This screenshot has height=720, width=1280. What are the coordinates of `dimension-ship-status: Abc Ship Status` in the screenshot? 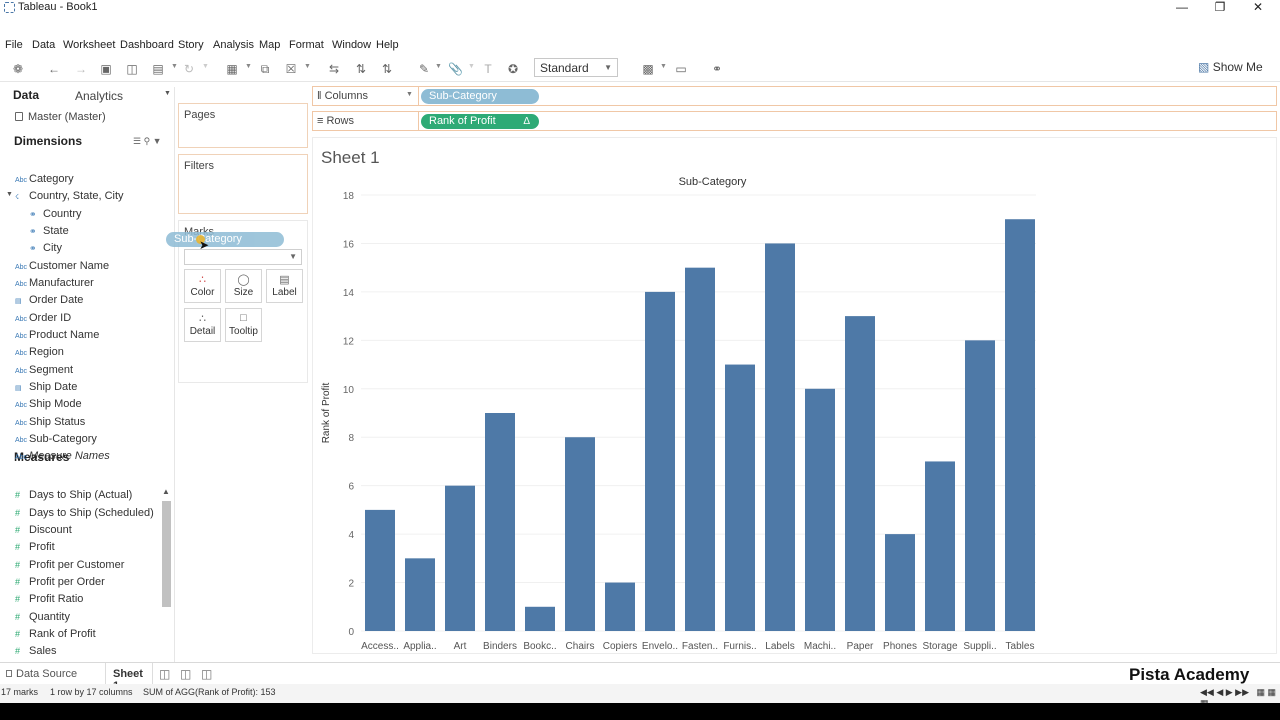 It's located at (50, 424).